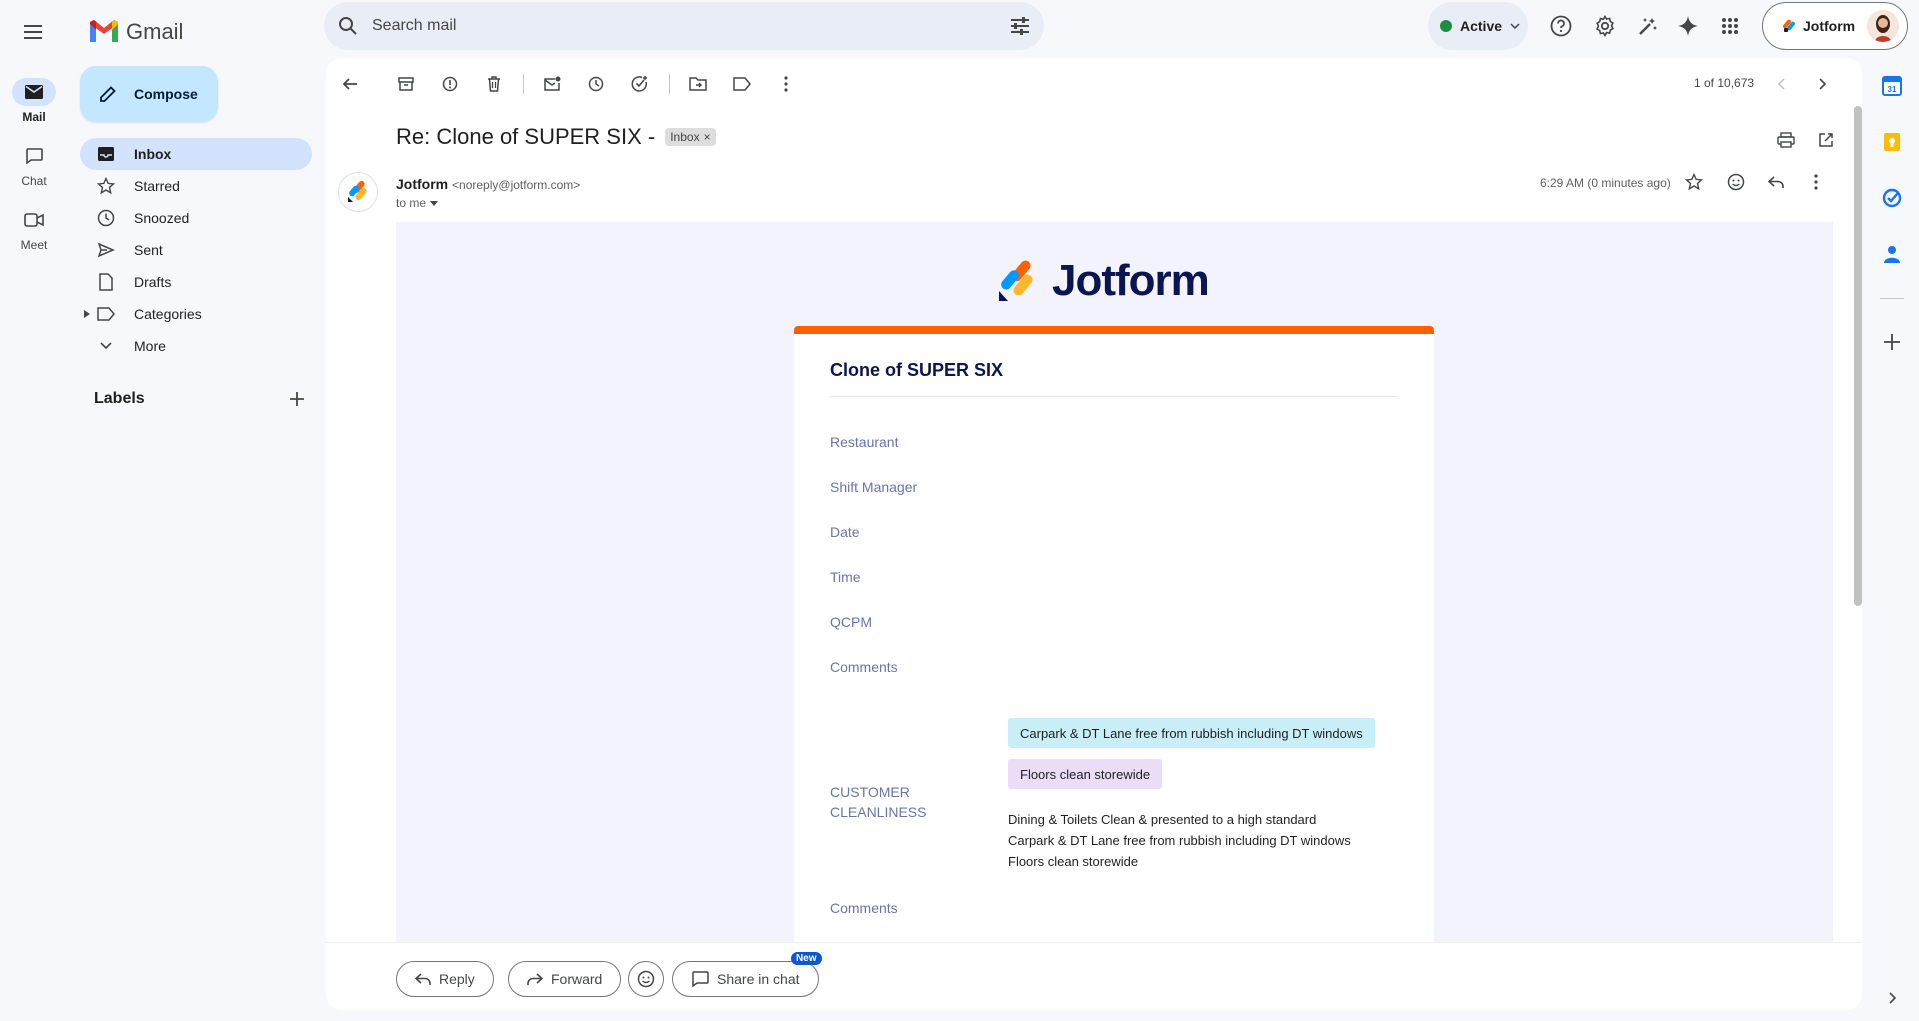 This screenshot has width=1919, height=1021. I want to click on sidebar-item-label: Inbox, so click(153, 154).